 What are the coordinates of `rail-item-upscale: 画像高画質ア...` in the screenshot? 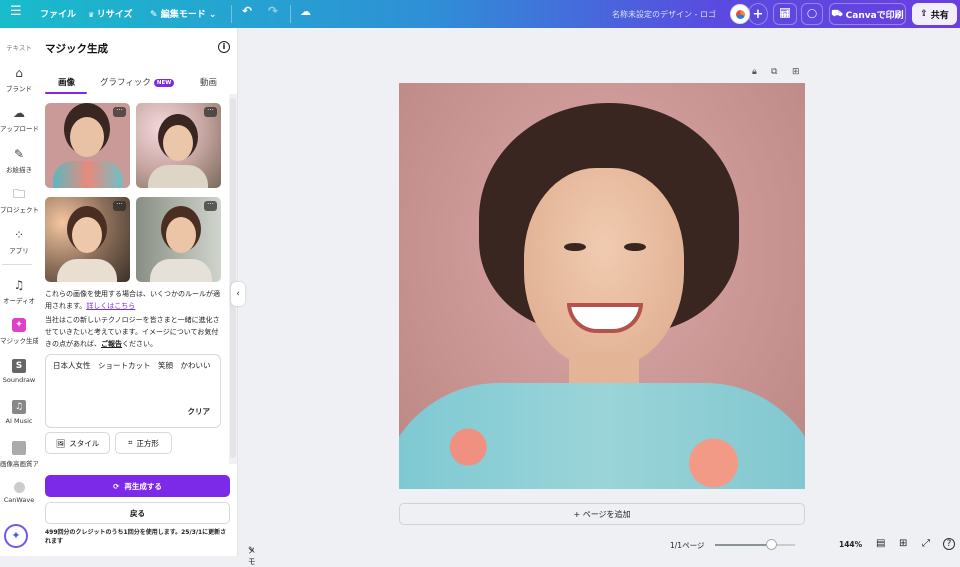 It's located at (19, 454).